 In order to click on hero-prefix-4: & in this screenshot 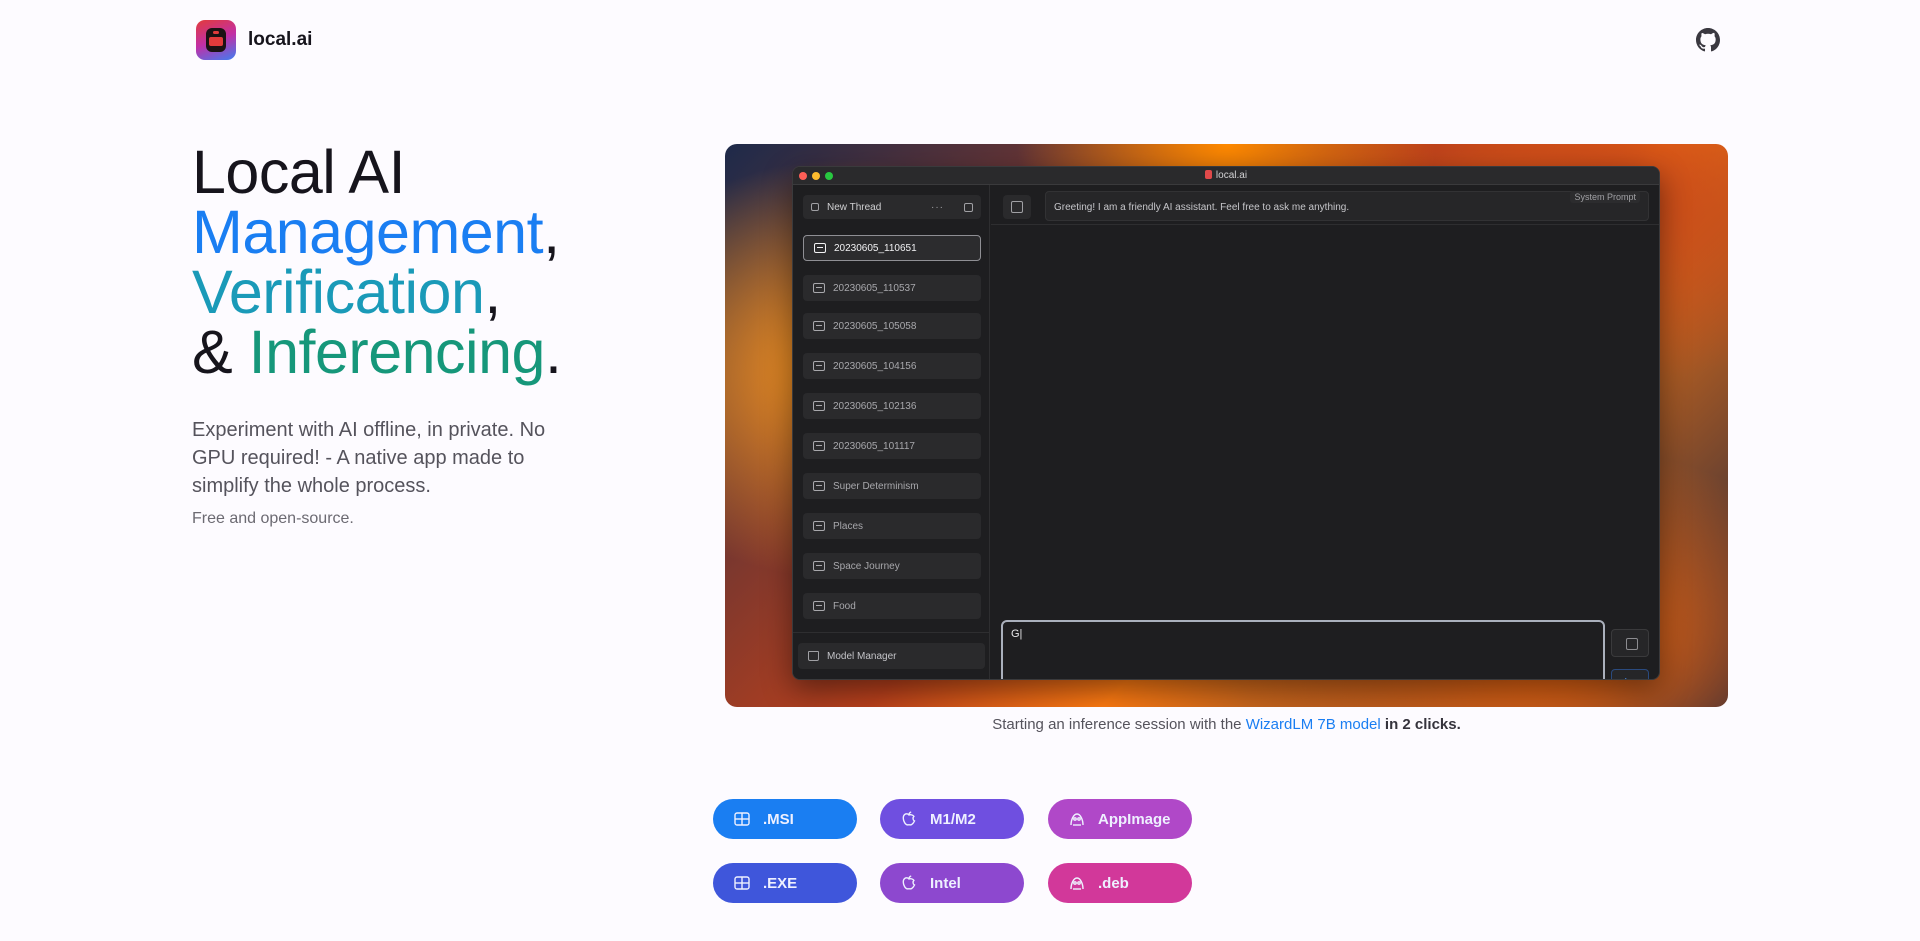, I will do `click(220, 352)`.